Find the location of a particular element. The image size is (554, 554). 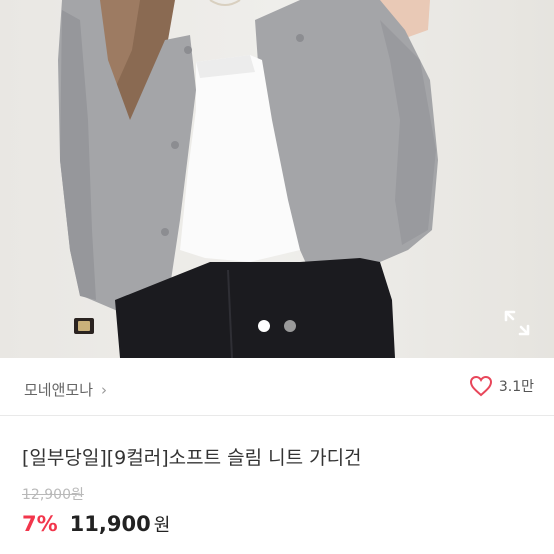

gallery-pagination is located at coordinates (277, 326).